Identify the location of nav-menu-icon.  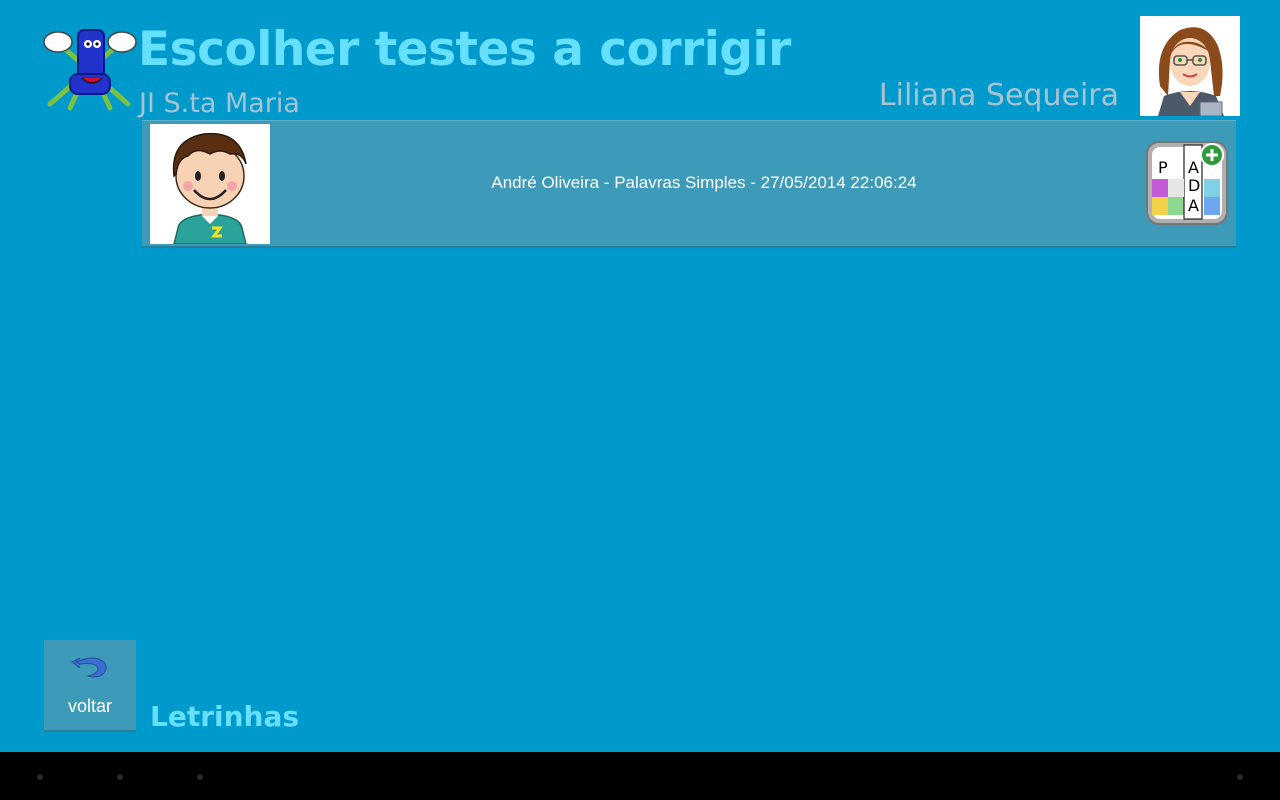
(1240, 777).